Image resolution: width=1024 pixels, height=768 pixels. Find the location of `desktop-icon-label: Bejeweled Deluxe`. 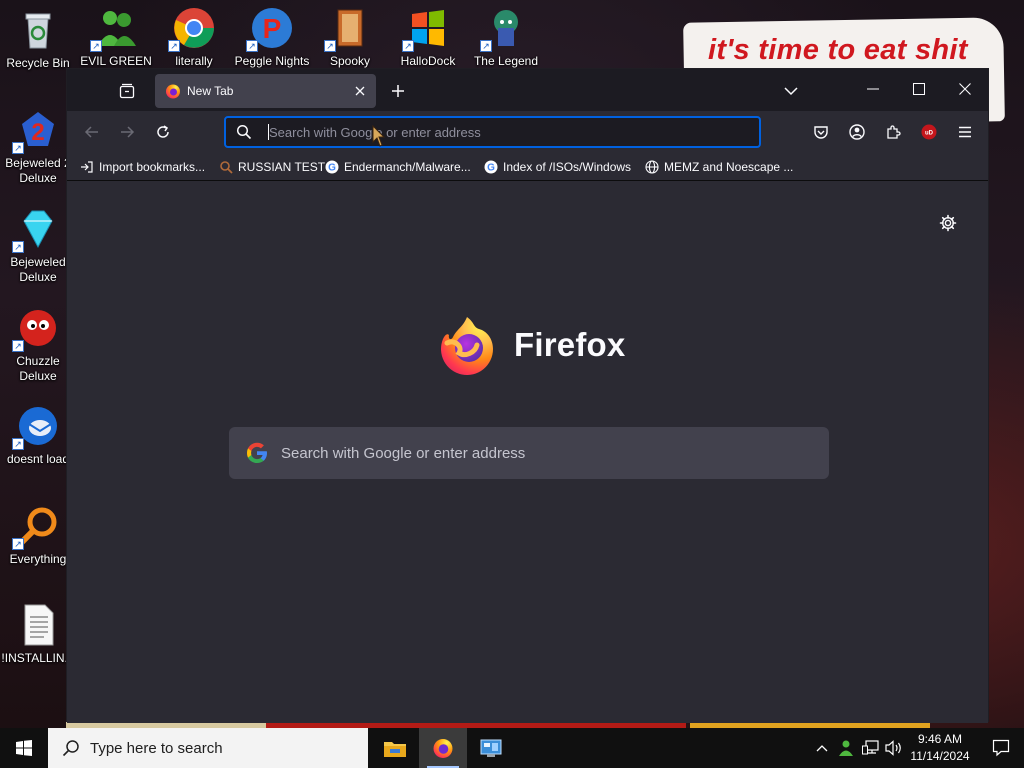

desktop-icon-label: Bejeweled Deluxe is located at coordinates (38, 269).